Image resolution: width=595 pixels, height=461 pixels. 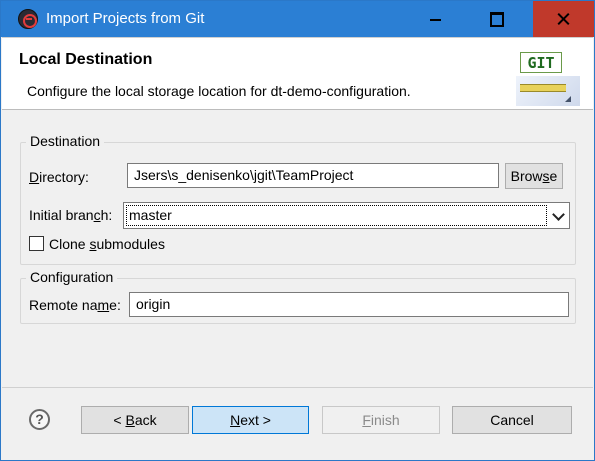 What do you see at coordinates (526, 176) in the screenshot?
I see `browse-label-pre: Brow` at bounding box center [526, 176].